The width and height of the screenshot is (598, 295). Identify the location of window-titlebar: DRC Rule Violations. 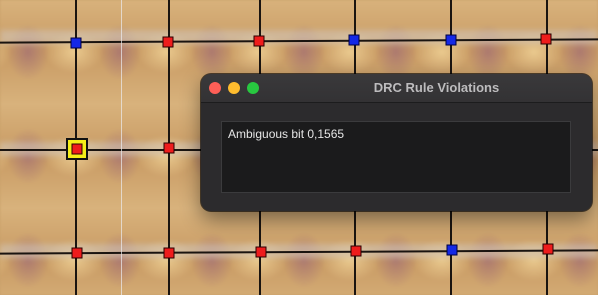
(396, 88).